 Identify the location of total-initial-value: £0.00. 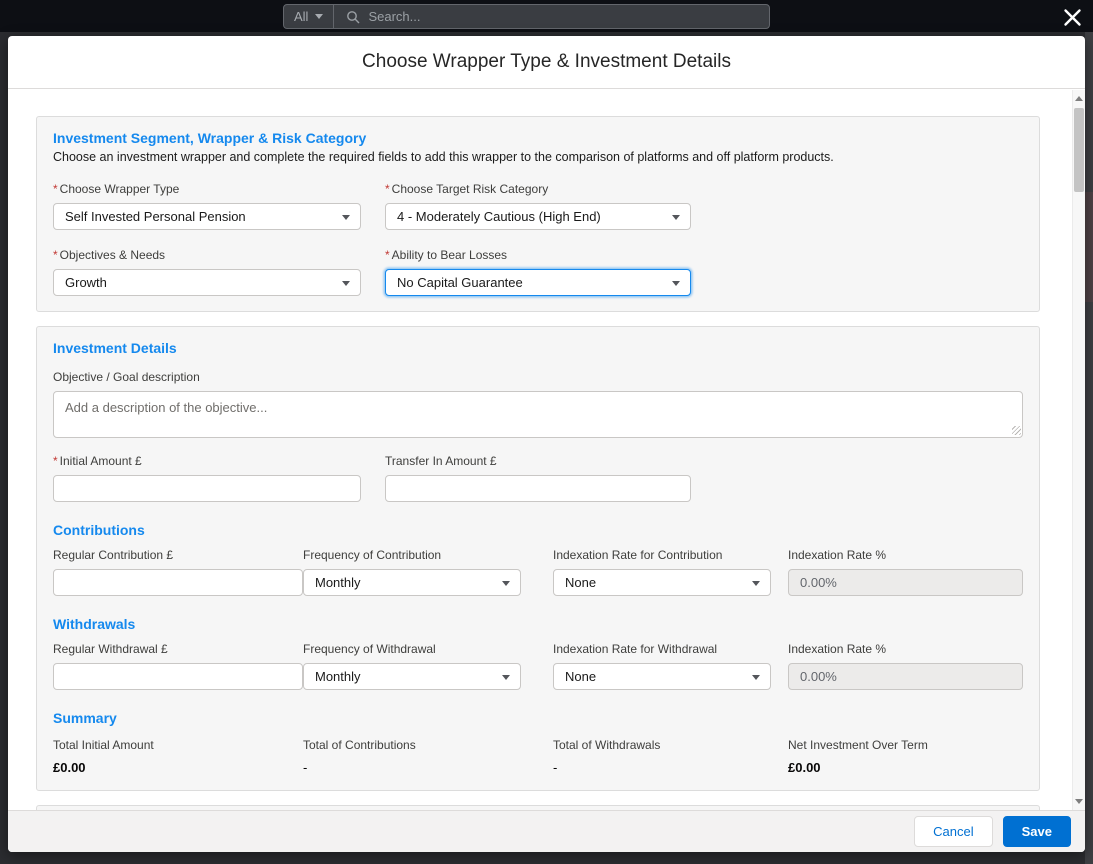
(69, 767).